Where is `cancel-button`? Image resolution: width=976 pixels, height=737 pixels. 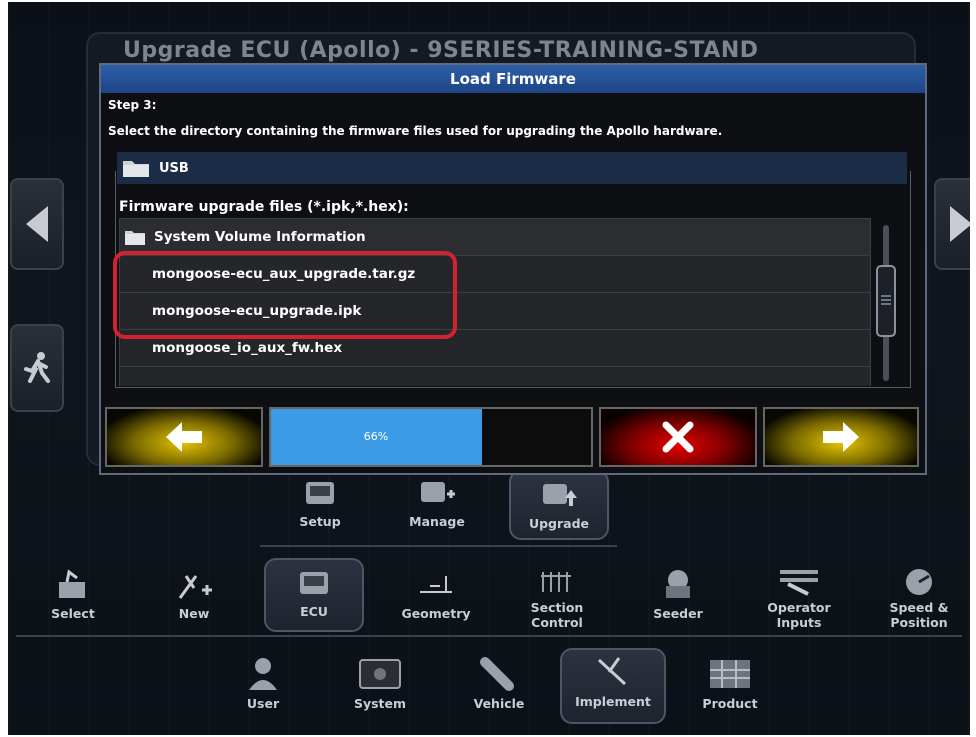
cancel-button is located at coordinates (678, 437).